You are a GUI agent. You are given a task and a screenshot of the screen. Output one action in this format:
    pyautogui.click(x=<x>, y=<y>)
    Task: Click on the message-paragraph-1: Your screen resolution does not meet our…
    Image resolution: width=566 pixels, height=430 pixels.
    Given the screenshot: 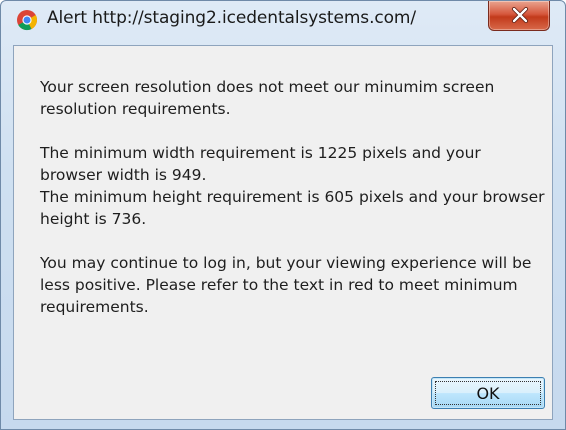 What is the action you would take?
    pyautogui.click(x=267, y=98)
    